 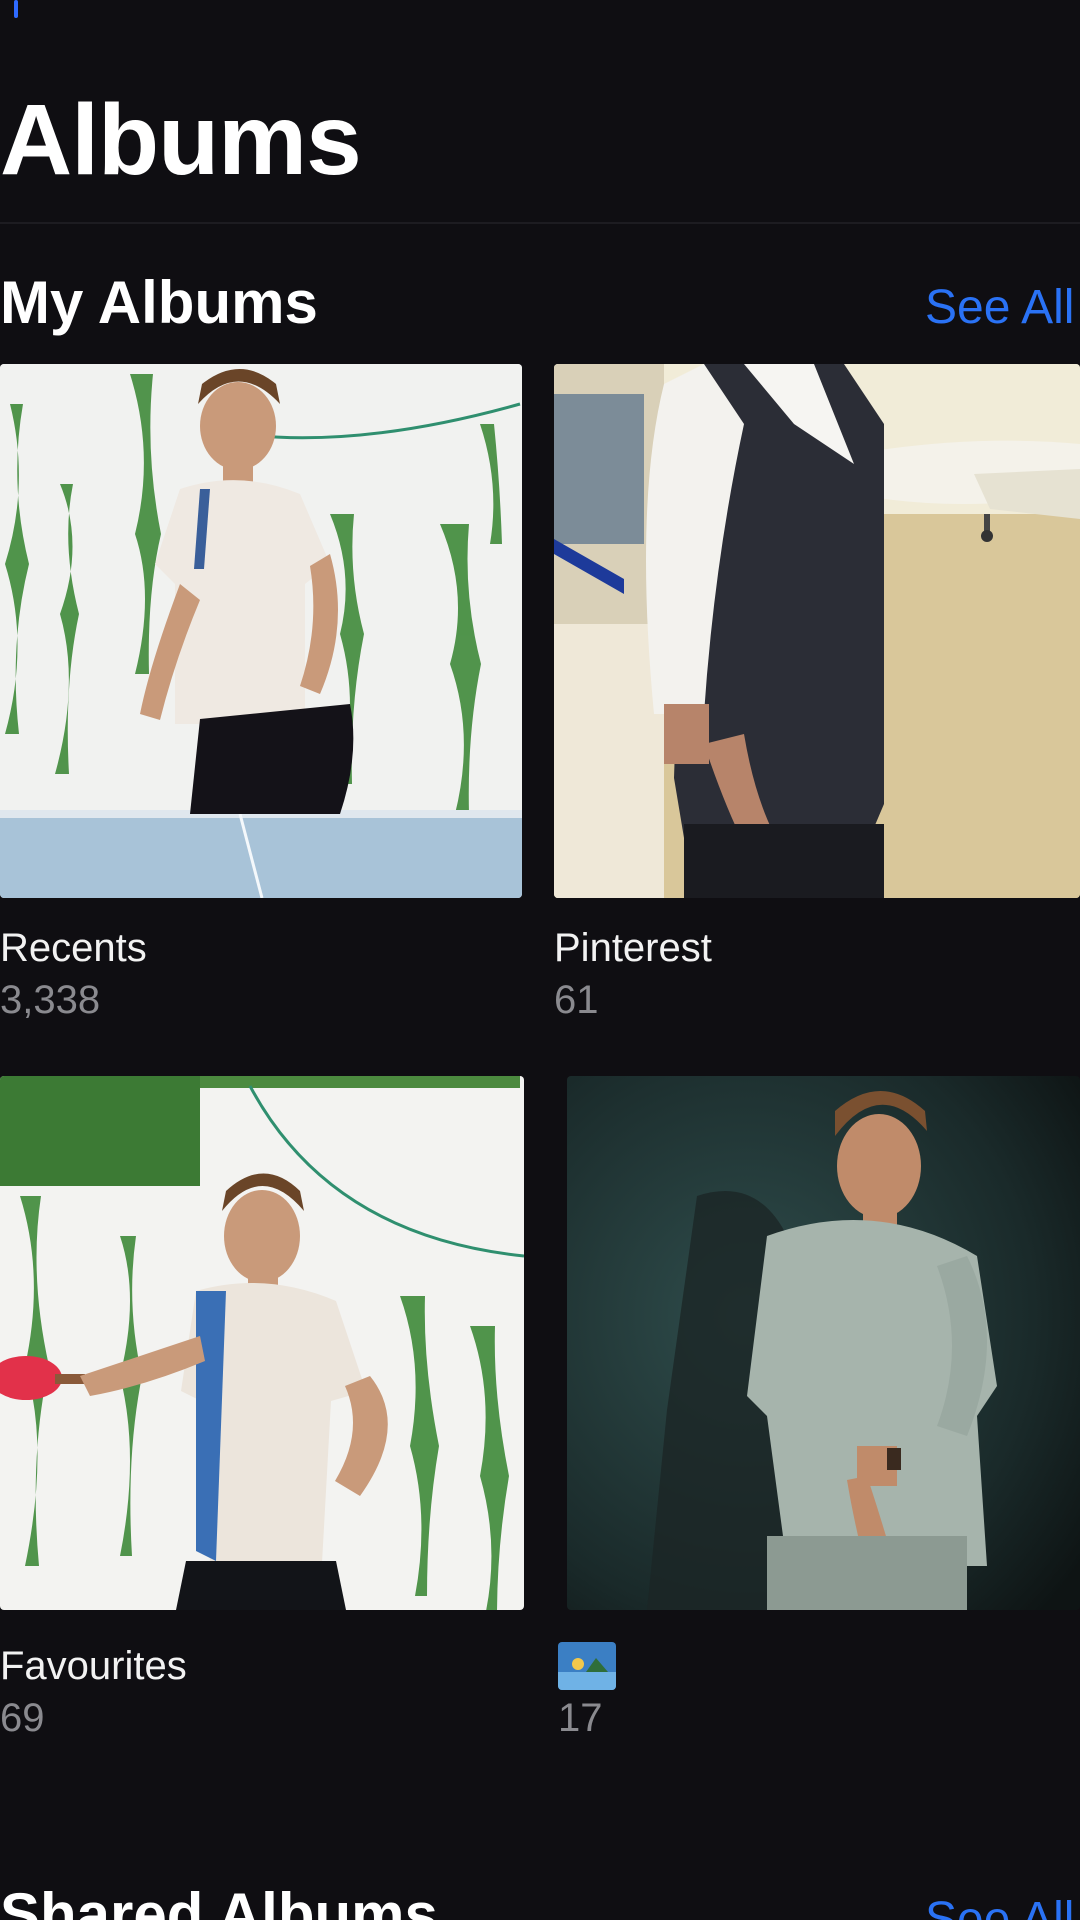 What do you see at coordinates (219, 1900) in the screenshot?
I see `section-title-shared-albums: Shared Albums` at bounding box center [219, 1900].